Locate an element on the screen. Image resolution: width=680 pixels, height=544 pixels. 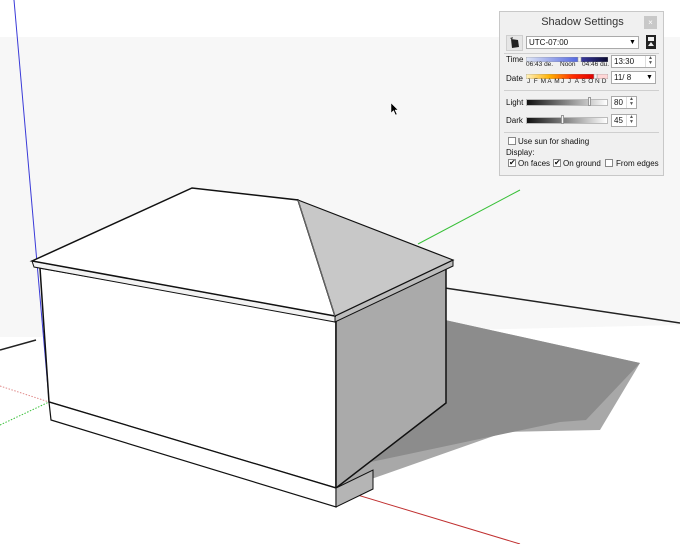
date-value: 11/ 8 is located at coordinates (623, 77).